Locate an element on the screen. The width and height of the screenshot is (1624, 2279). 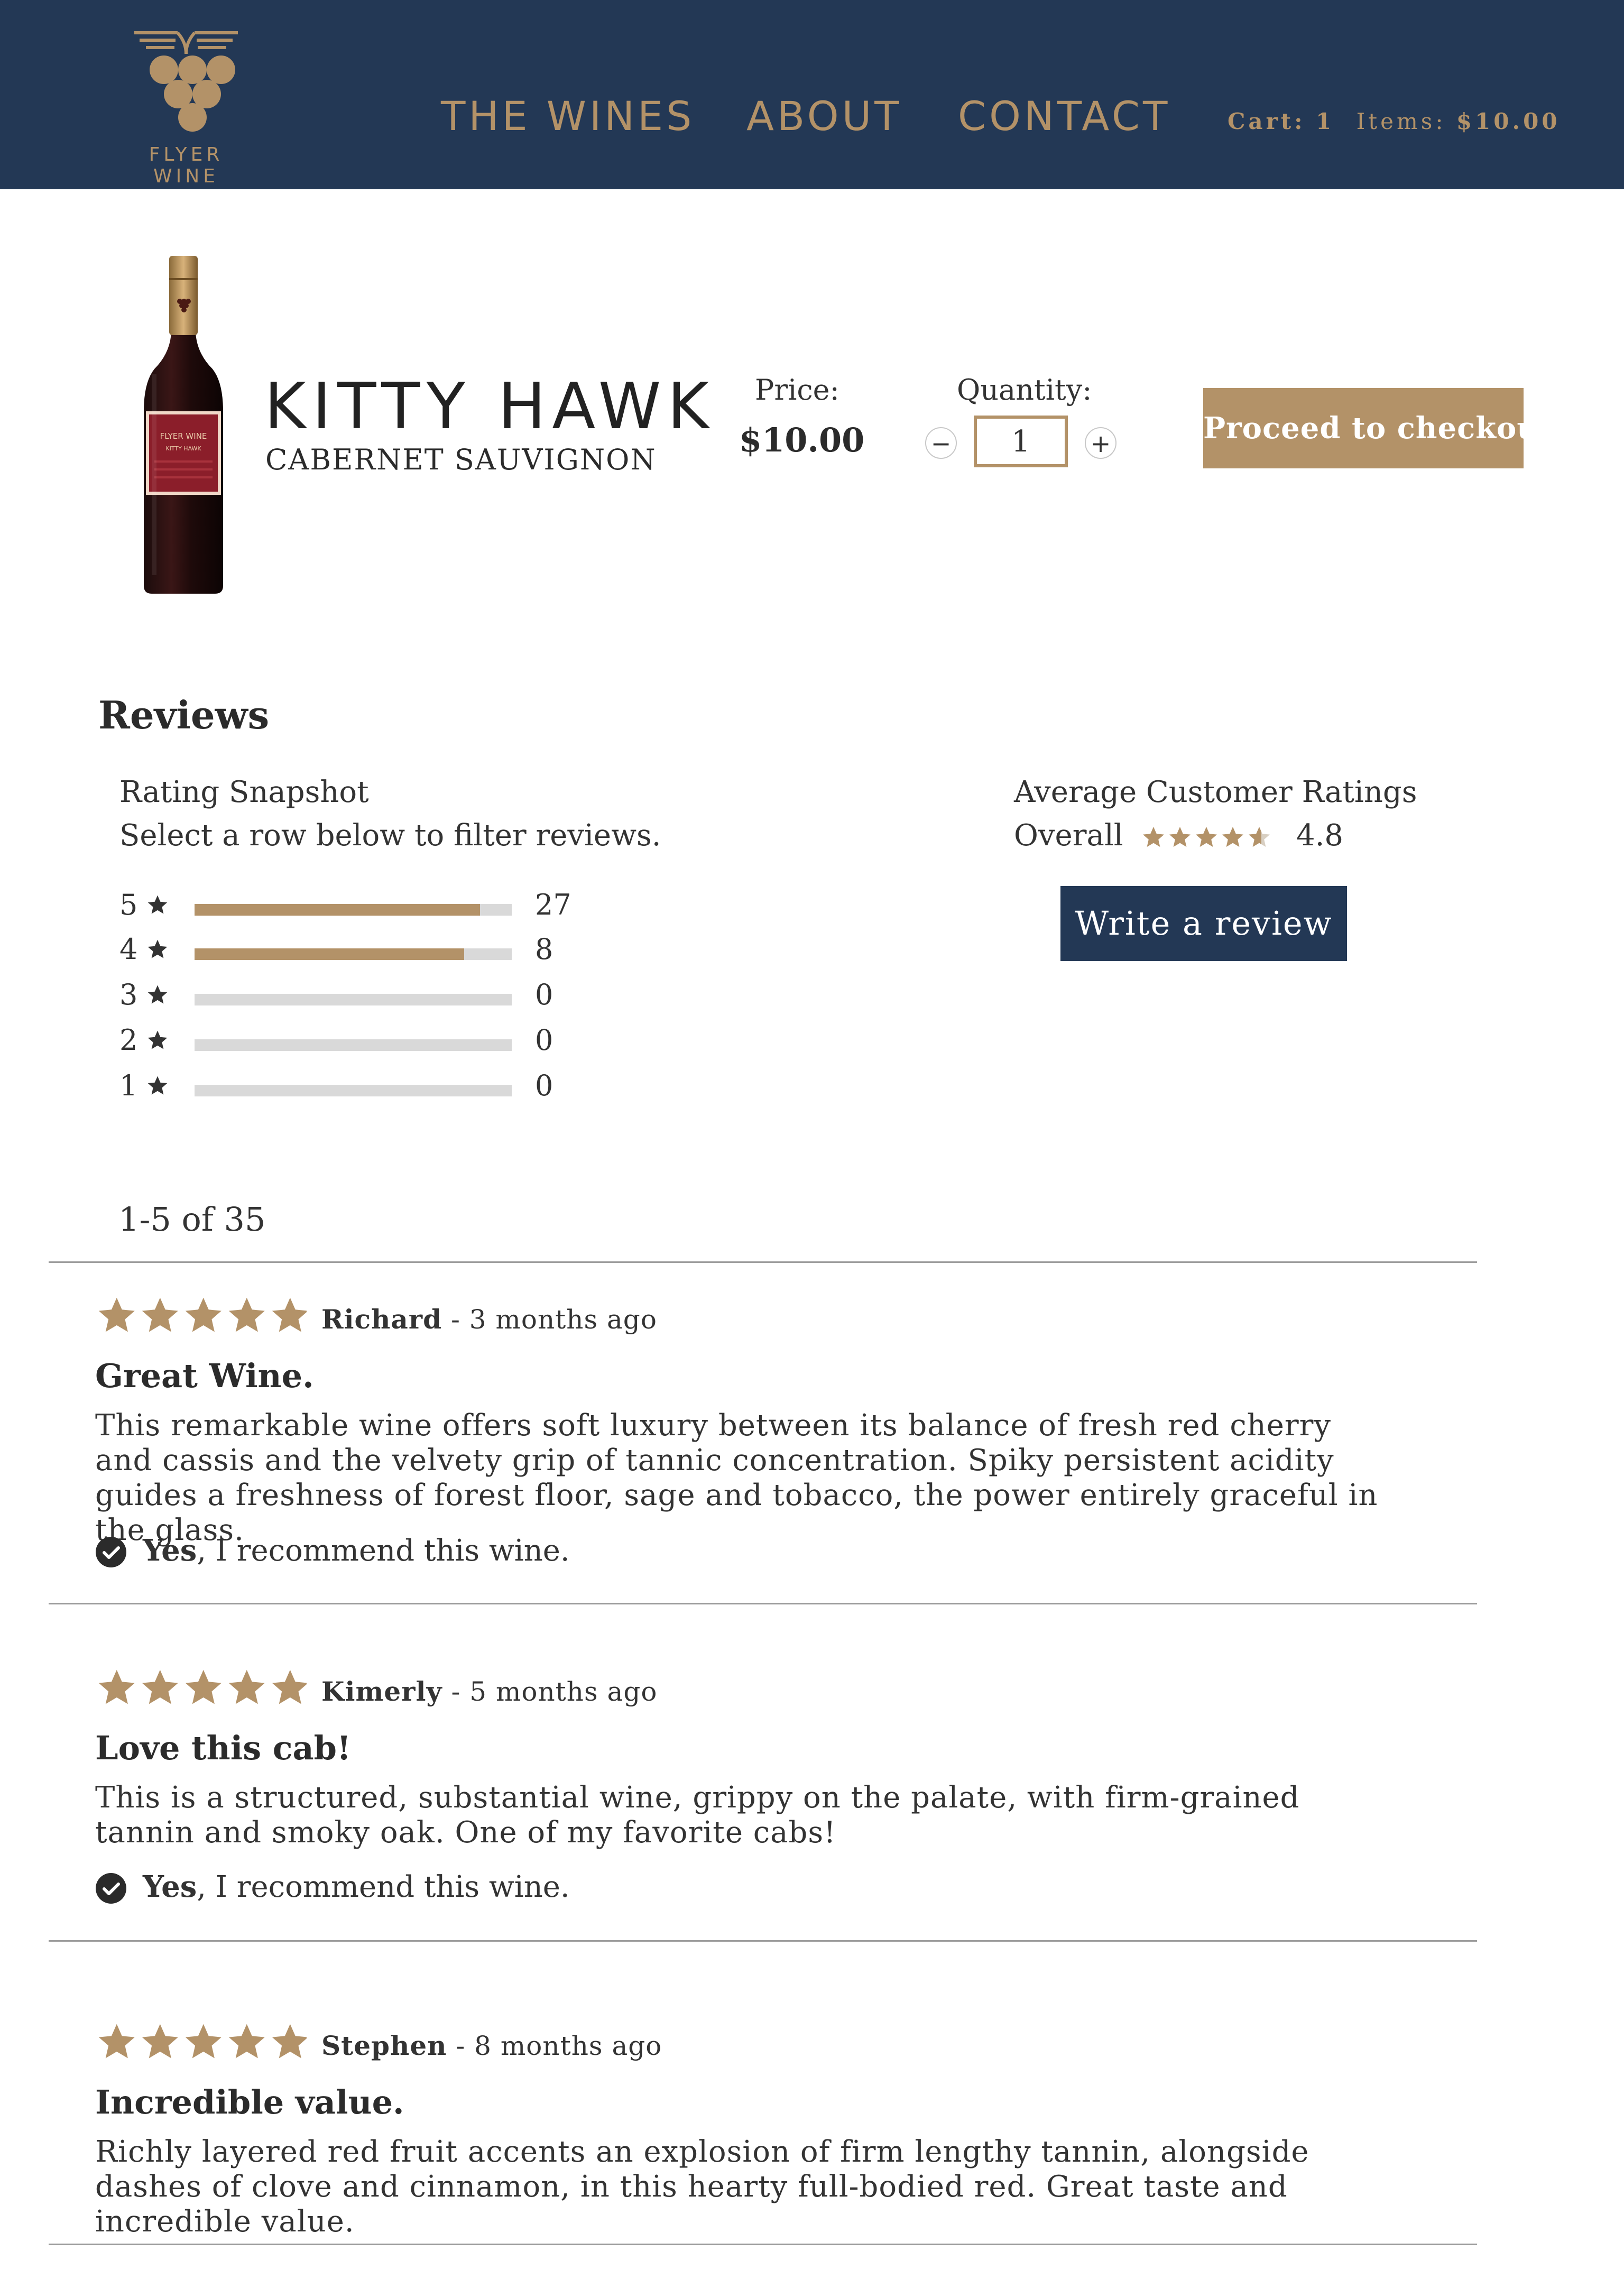
quantity-increase-button: + is located at coordinates (1100, 443).